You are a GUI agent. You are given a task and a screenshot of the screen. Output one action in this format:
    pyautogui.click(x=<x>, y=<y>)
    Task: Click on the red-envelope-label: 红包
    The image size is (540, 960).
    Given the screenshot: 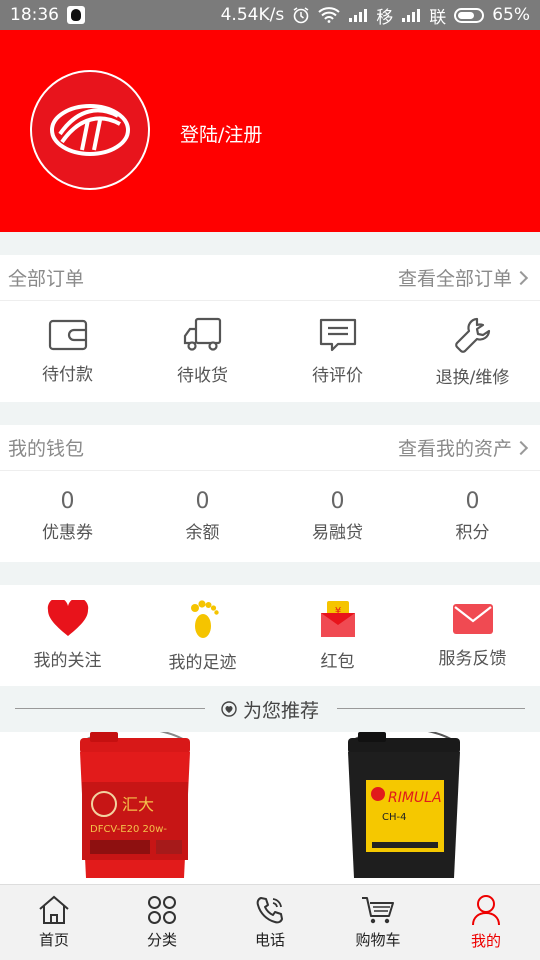 What is the action you would take?
    pyautogui.click(x=337, y=662)
    